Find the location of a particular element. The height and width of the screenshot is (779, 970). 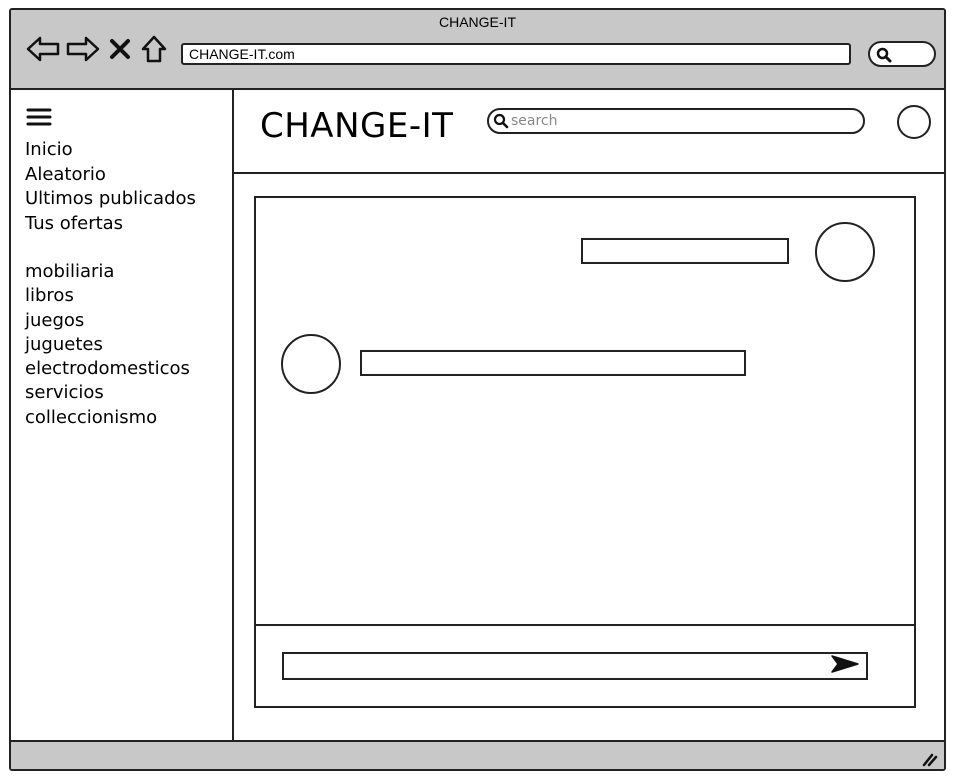

window-title: CHANGE-IT is located at coordinates (477, 22).